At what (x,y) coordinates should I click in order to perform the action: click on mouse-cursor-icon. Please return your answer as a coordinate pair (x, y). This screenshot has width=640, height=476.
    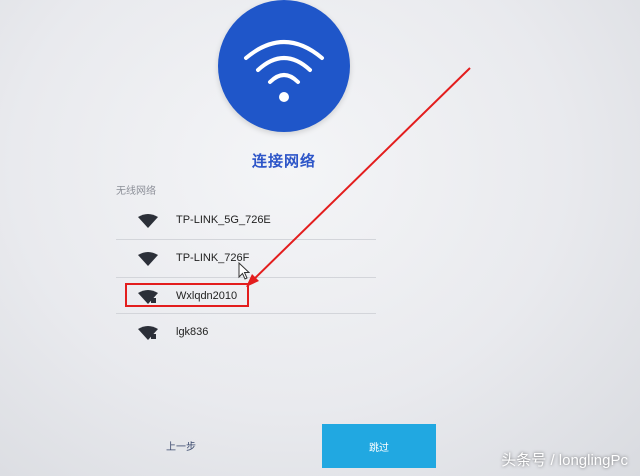
    Looking at the image, I should click on (244, 271).